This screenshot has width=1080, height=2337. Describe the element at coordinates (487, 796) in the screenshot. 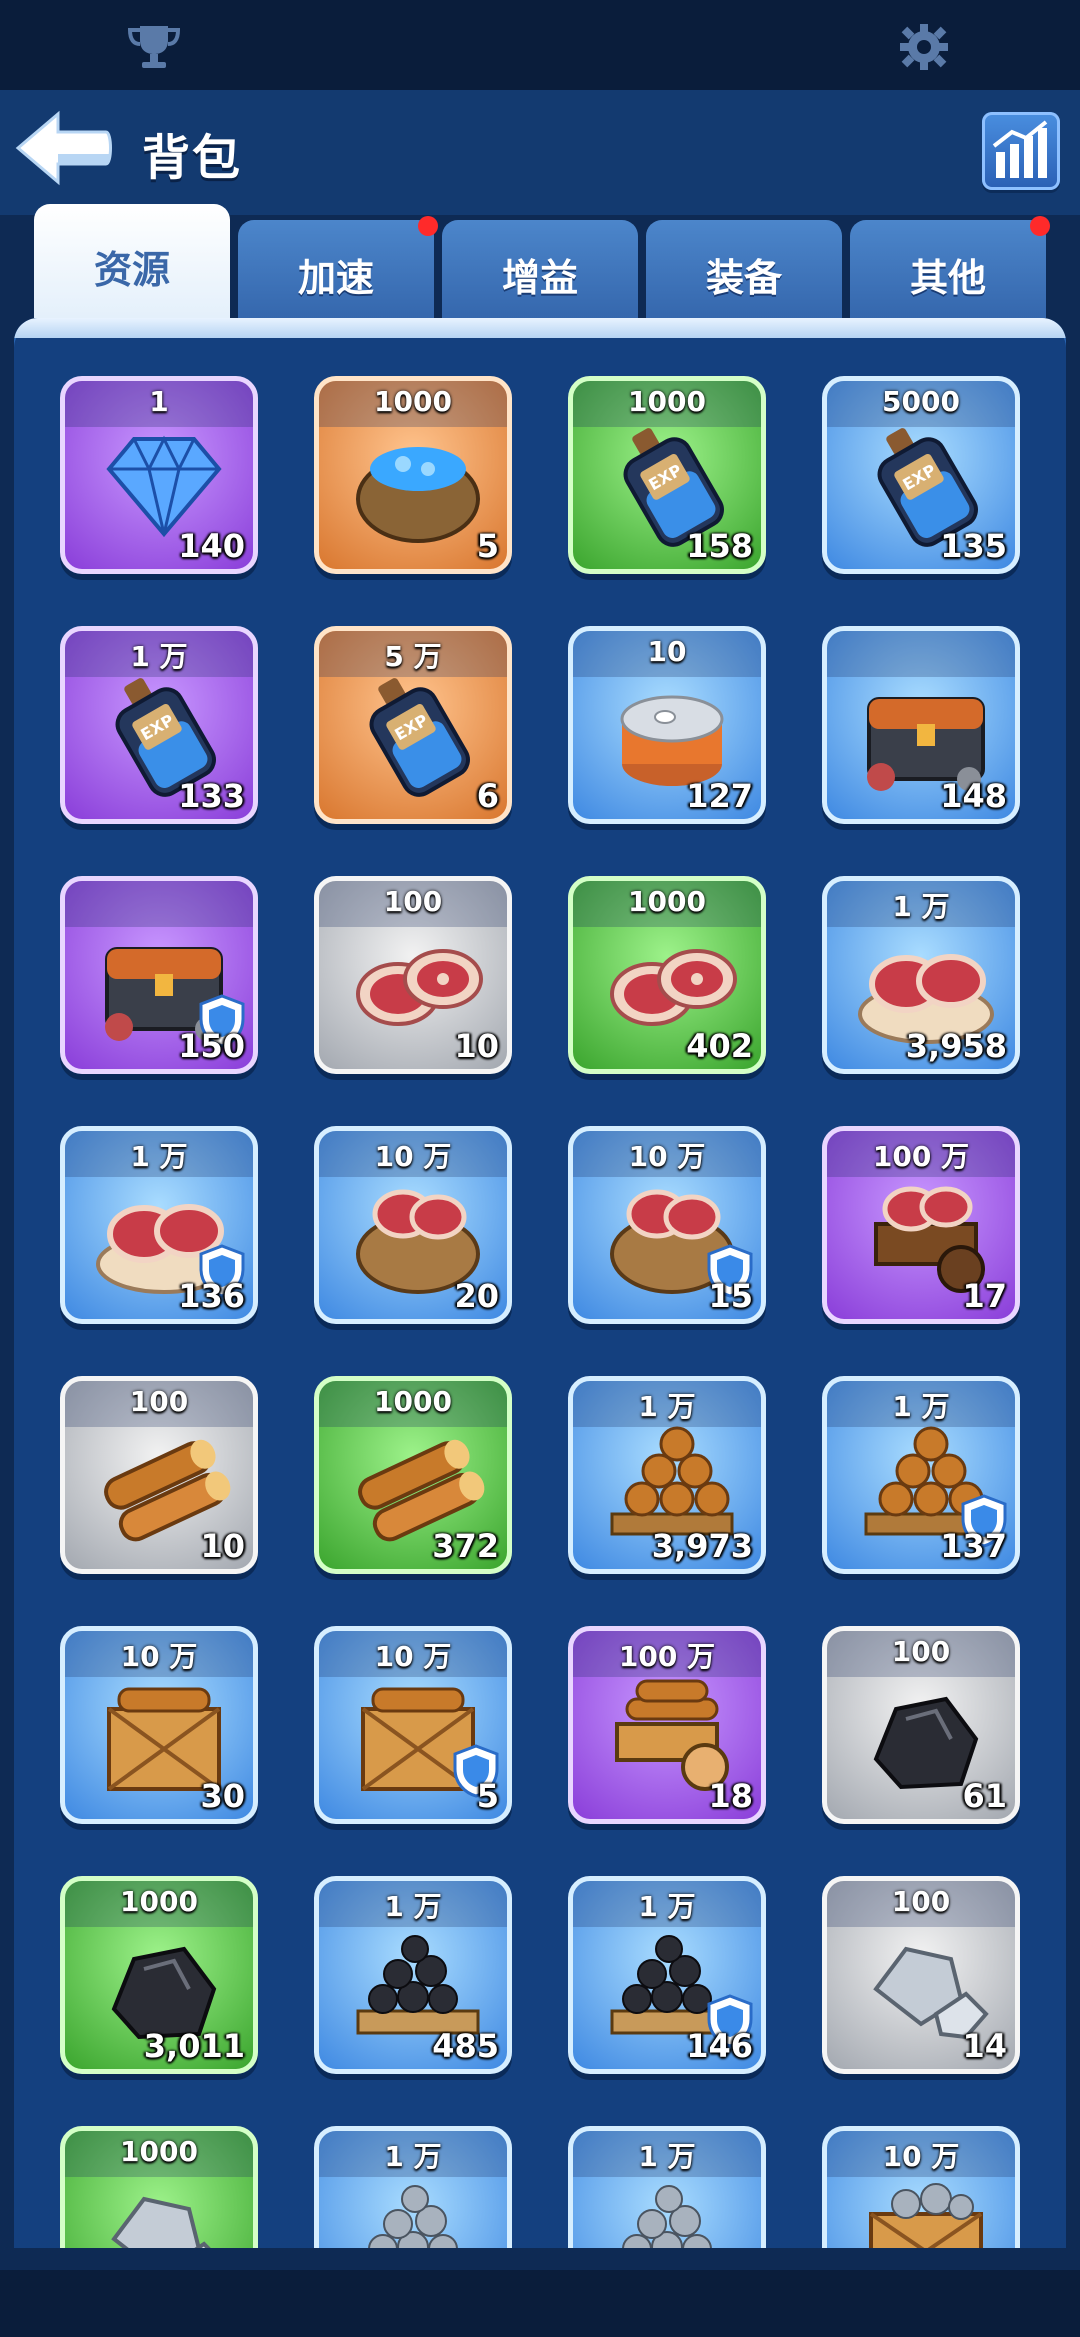

I see `item-count: 6` at that location.